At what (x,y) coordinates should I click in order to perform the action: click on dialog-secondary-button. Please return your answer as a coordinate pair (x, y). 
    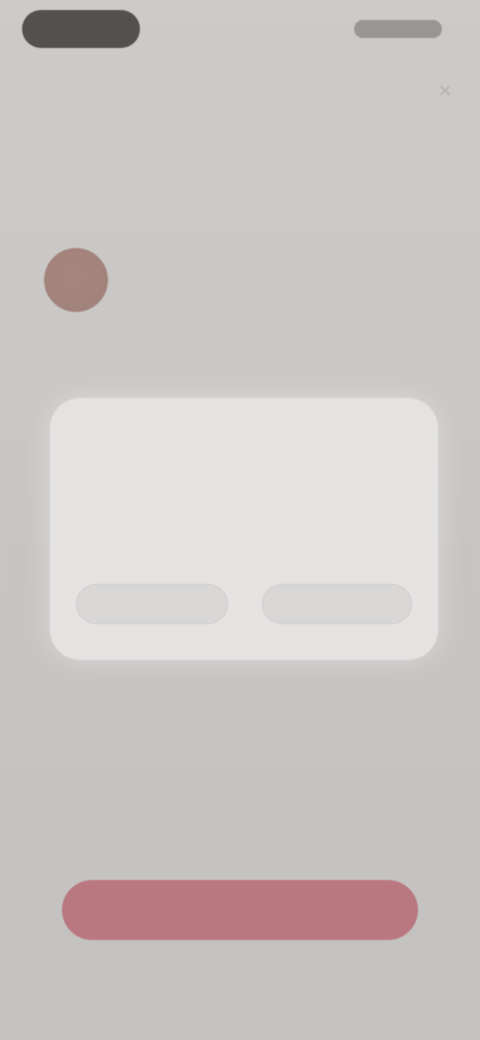
    Looking at the image, I should click on (152, 604).